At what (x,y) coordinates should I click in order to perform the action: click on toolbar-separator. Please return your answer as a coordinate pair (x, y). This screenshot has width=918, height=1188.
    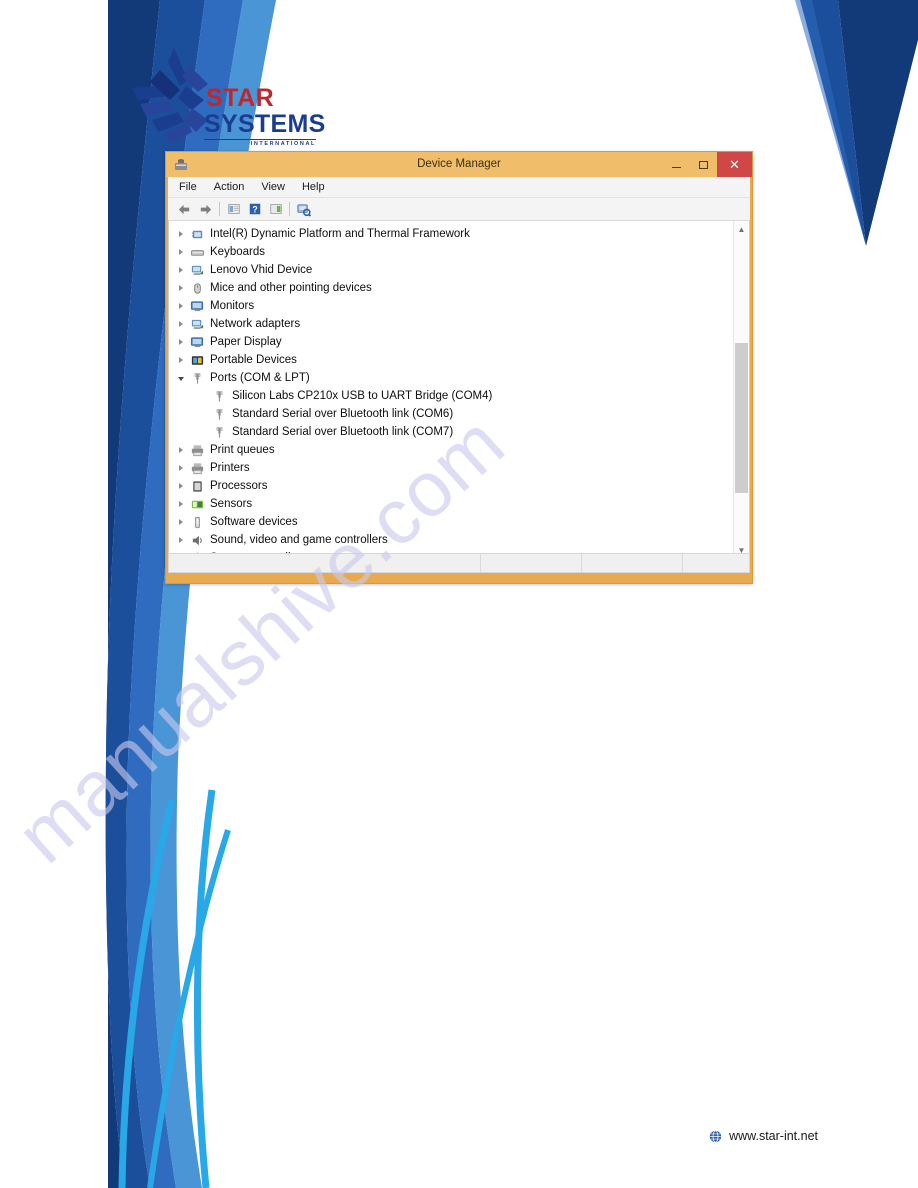
    Looking at the image, I should click on (289, 209).